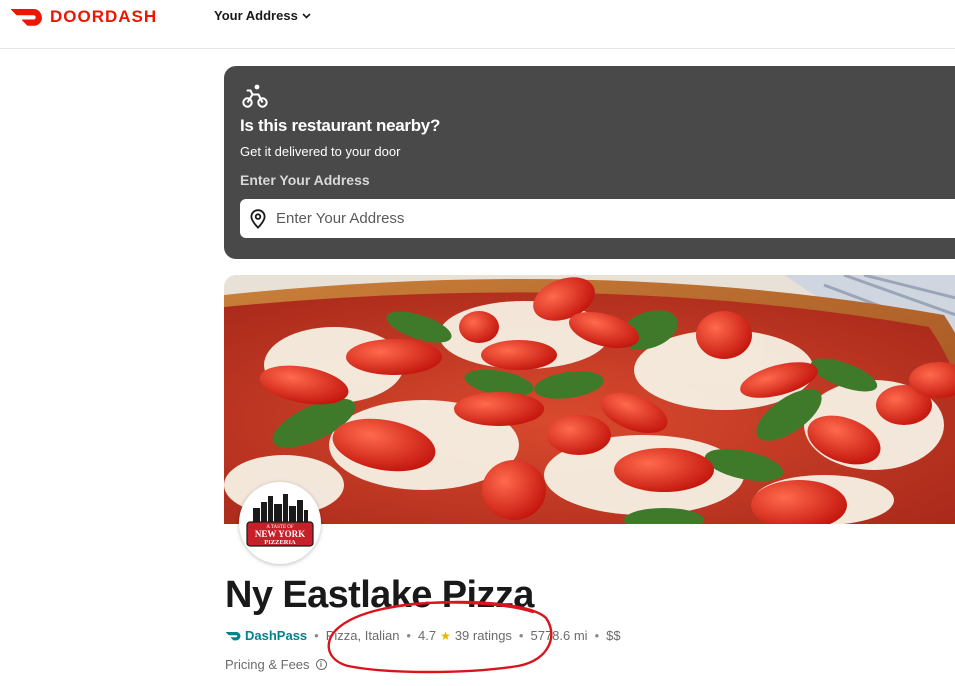 Image resolution: width=955 pixels, height=686 pixels. Describe the element at coordinates (267, 664) in the screenshot. I see `pricing-fees-label: Pricing & Fees` at that location.